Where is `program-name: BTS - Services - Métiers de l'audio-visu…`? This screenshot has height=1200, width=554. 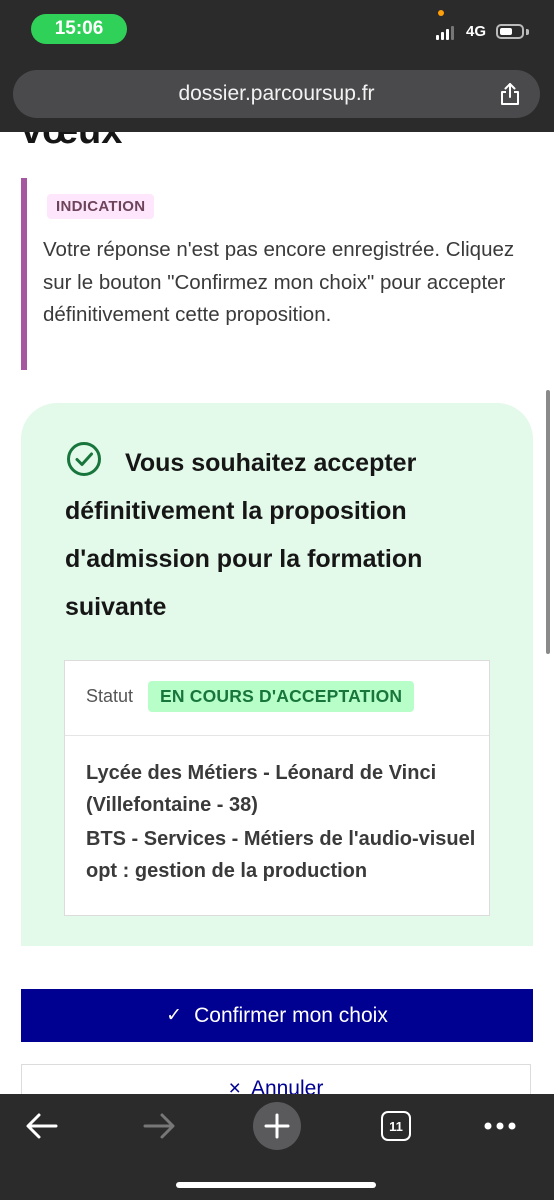 program-name: BTS - Services - Métiers de l'audio-visu… is located at coordinates (281, 855).